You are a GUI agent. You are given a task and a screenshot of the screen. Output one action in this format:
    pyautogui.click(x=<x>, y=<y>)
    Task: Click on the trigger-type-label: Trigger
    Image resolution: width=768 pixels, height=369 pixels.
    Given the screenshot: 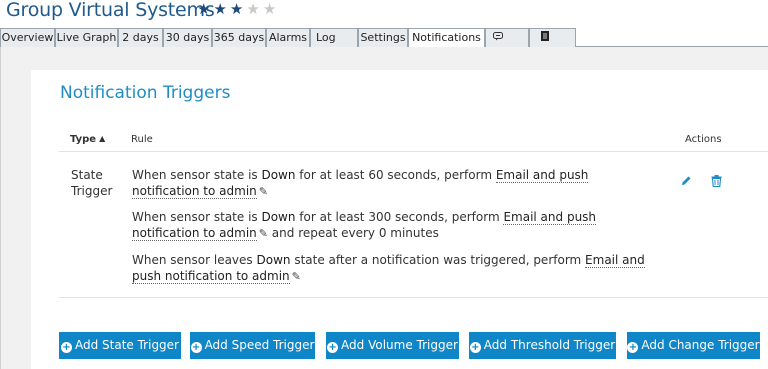 What is the action you would take?
    pyautogui.click(x=92, y=191)
    